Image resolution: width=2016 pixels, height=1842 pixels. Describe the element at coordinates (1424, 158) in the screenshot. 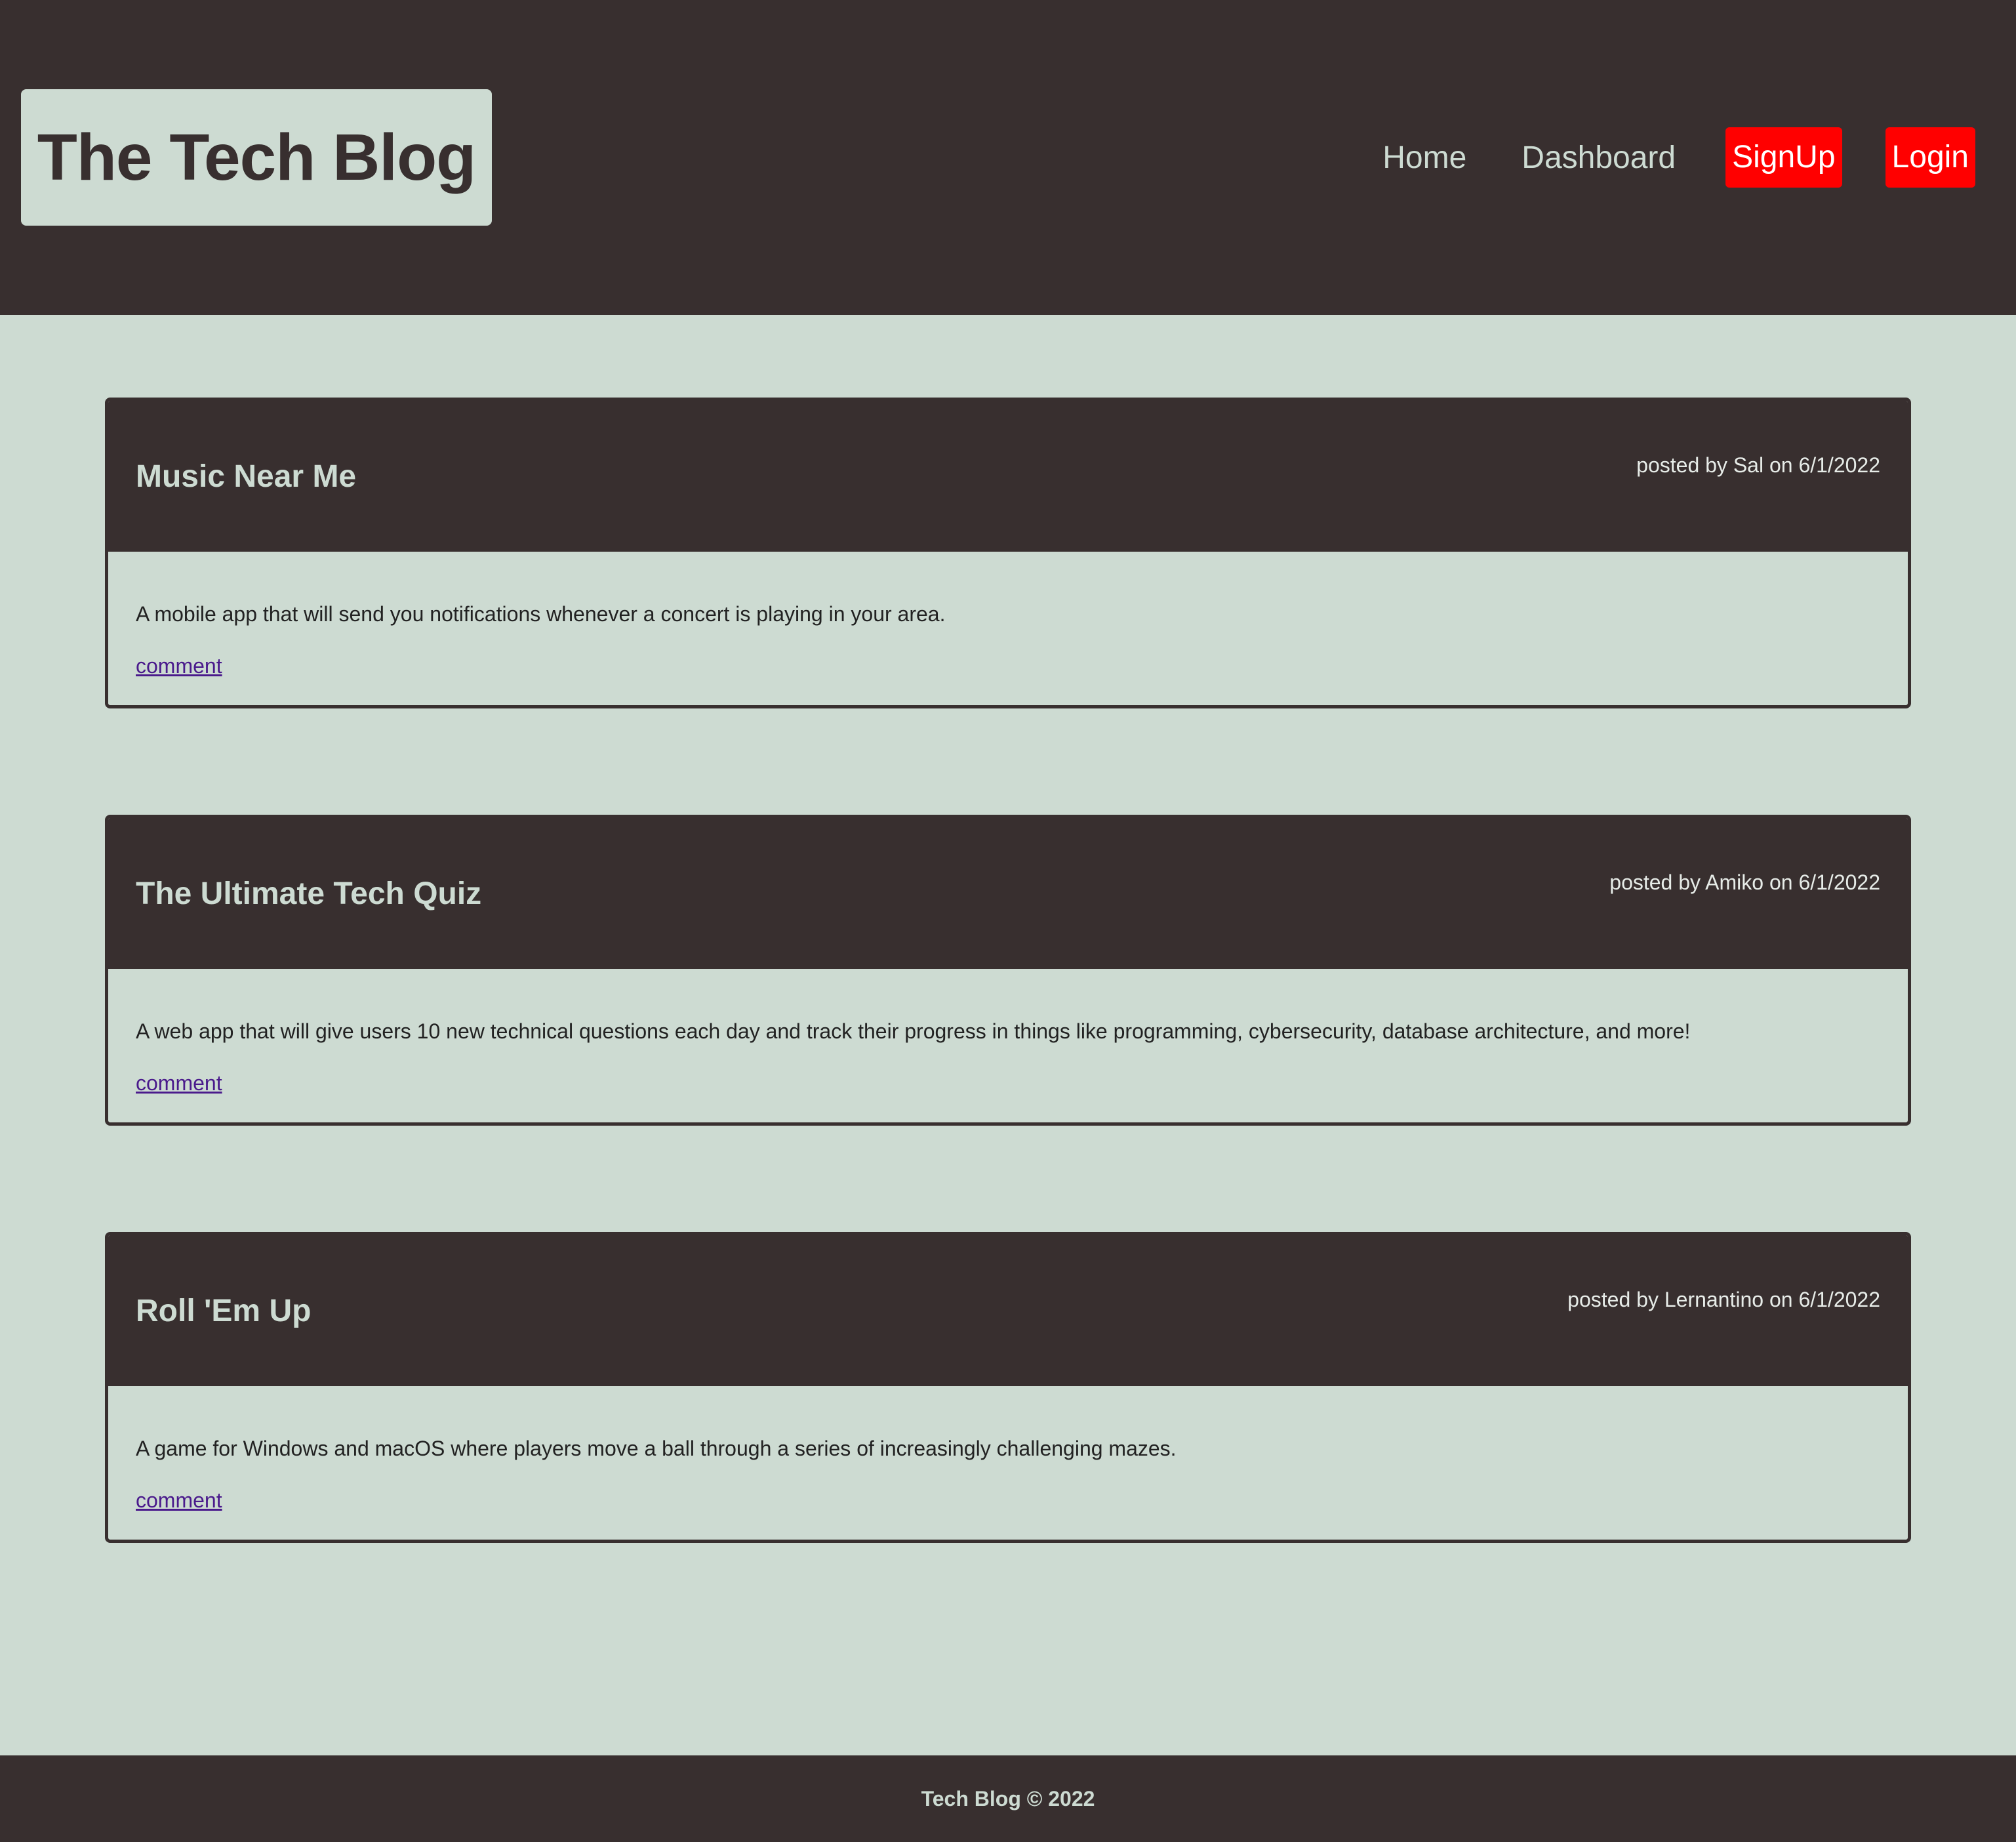

I see `nav-home-link: Home` at that location.